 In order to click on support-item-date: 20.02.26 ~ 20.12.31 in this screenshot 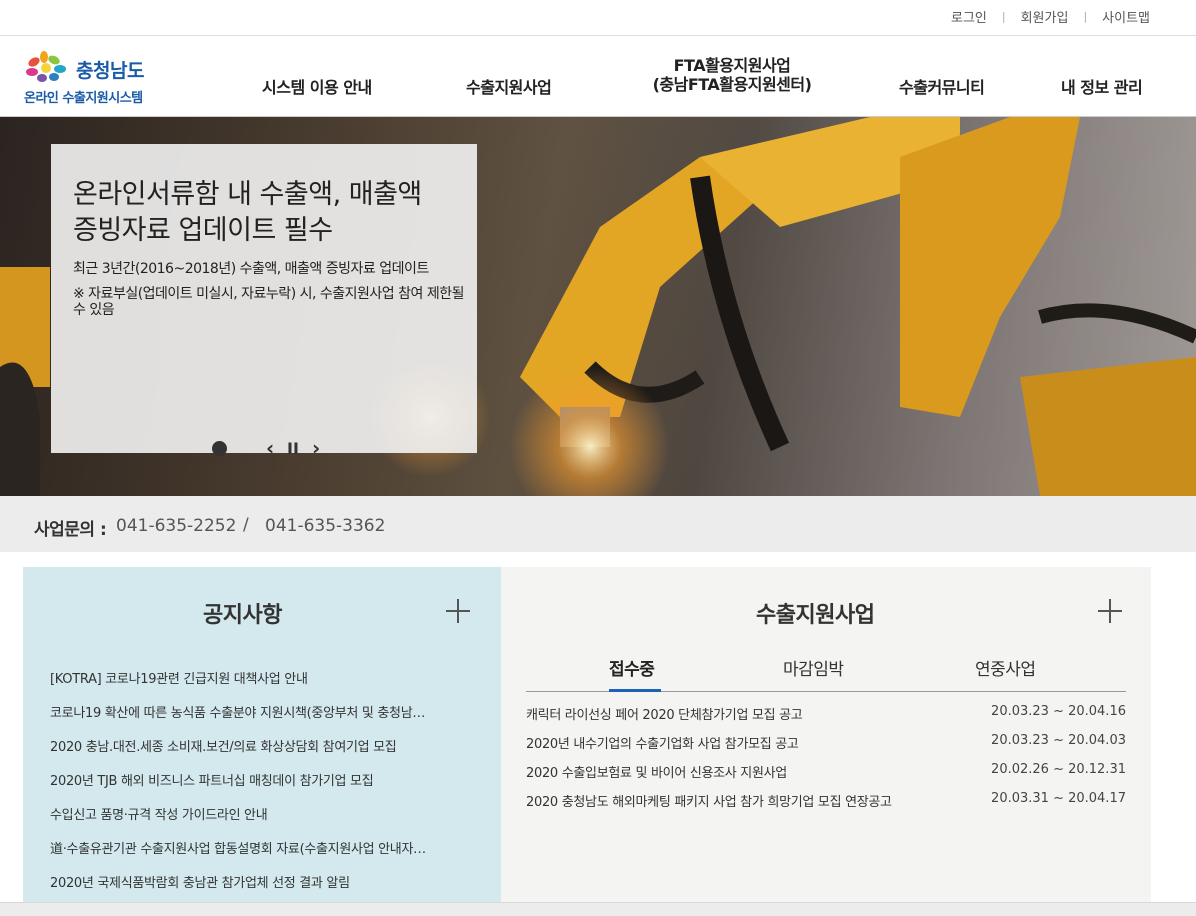, I will do `click(1058, 769)`.